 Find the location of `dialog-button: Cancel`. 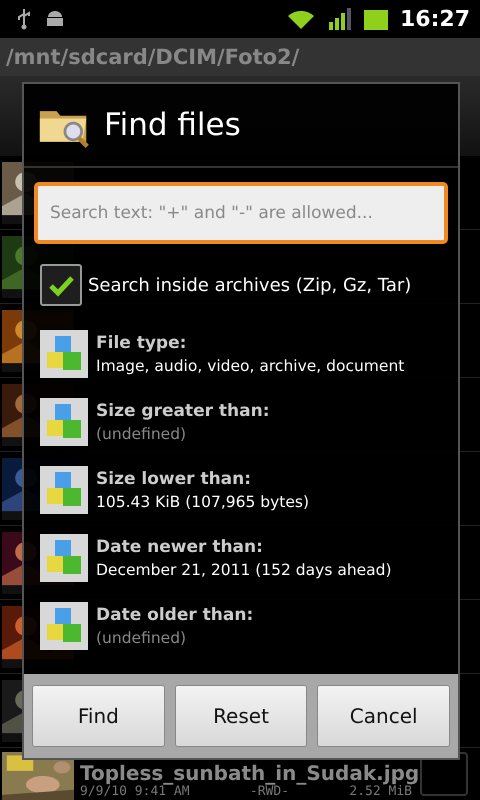

dialog-button: Cancel is located at coordinates (383, 716).